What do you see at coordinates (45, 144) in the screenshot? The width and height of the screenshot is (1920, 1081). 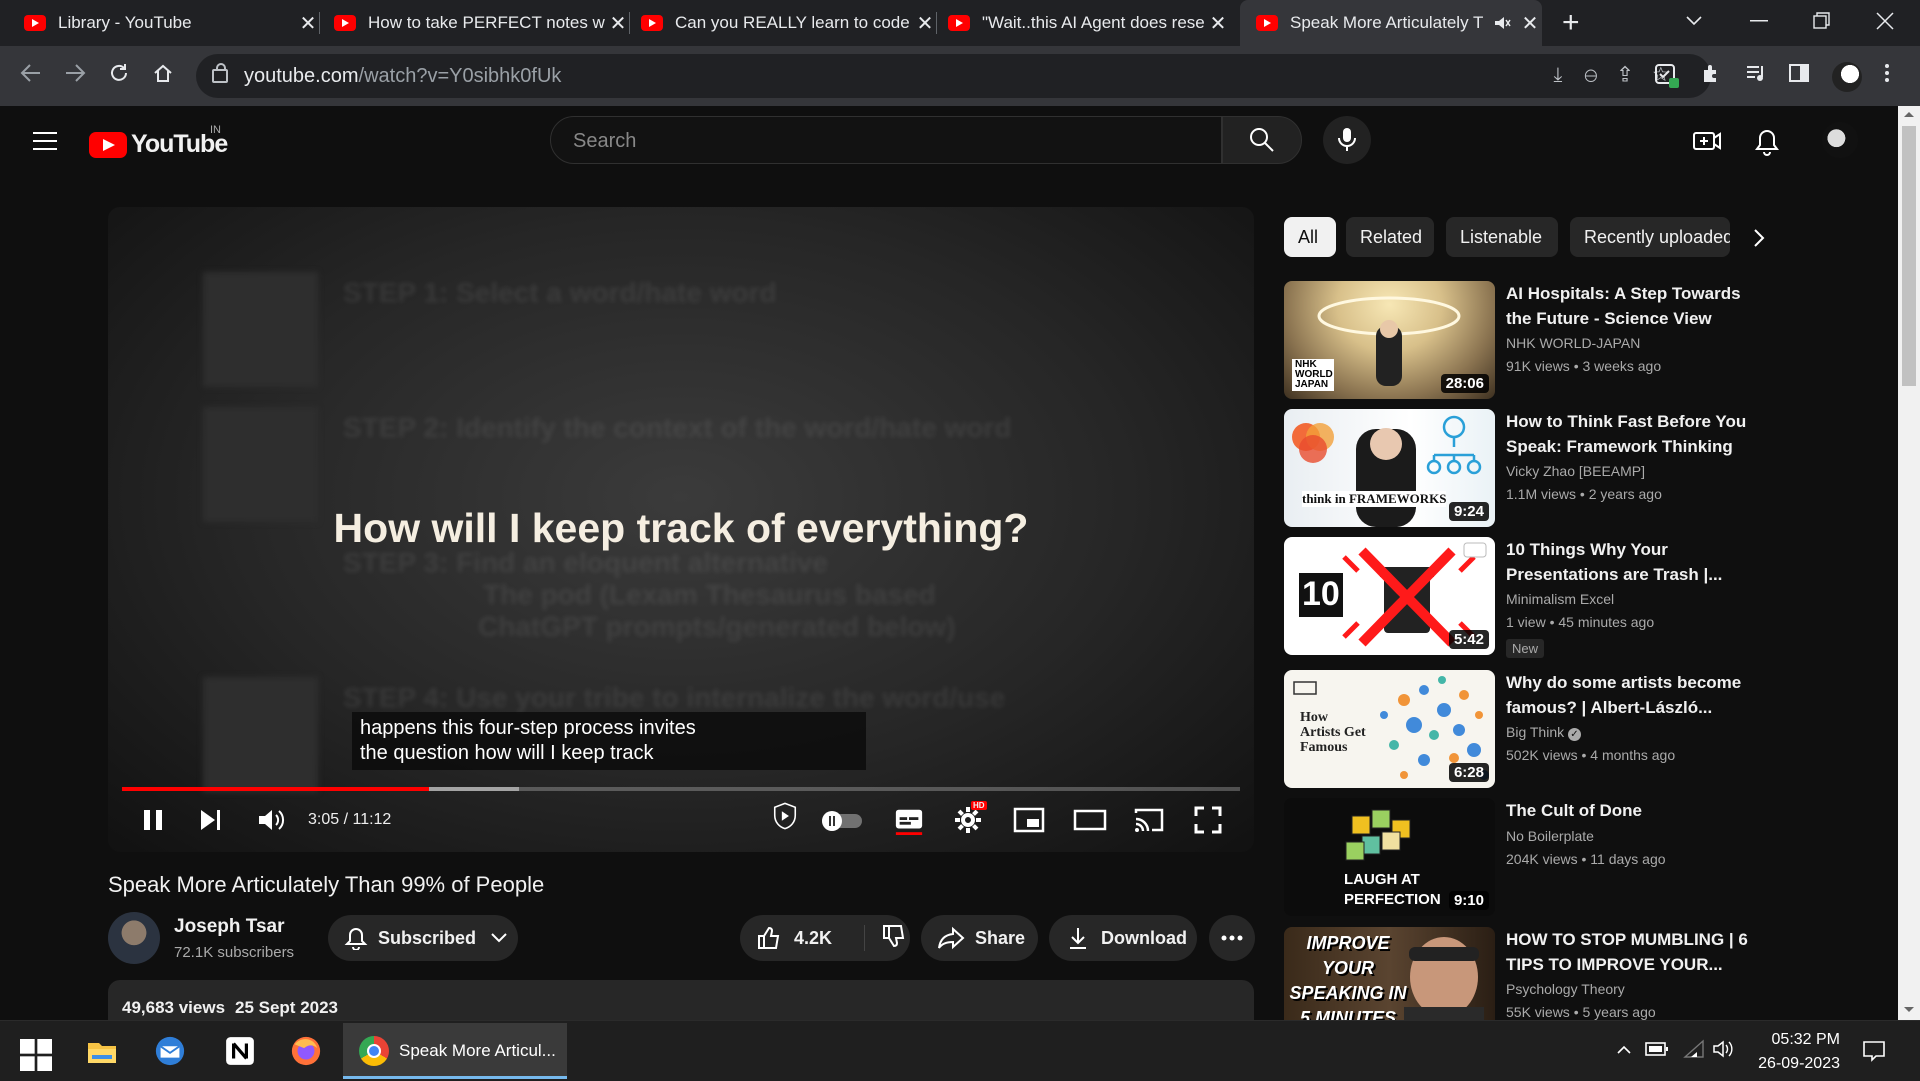 I see `menu-hamburger-icon` at bounding box center [45, 144].